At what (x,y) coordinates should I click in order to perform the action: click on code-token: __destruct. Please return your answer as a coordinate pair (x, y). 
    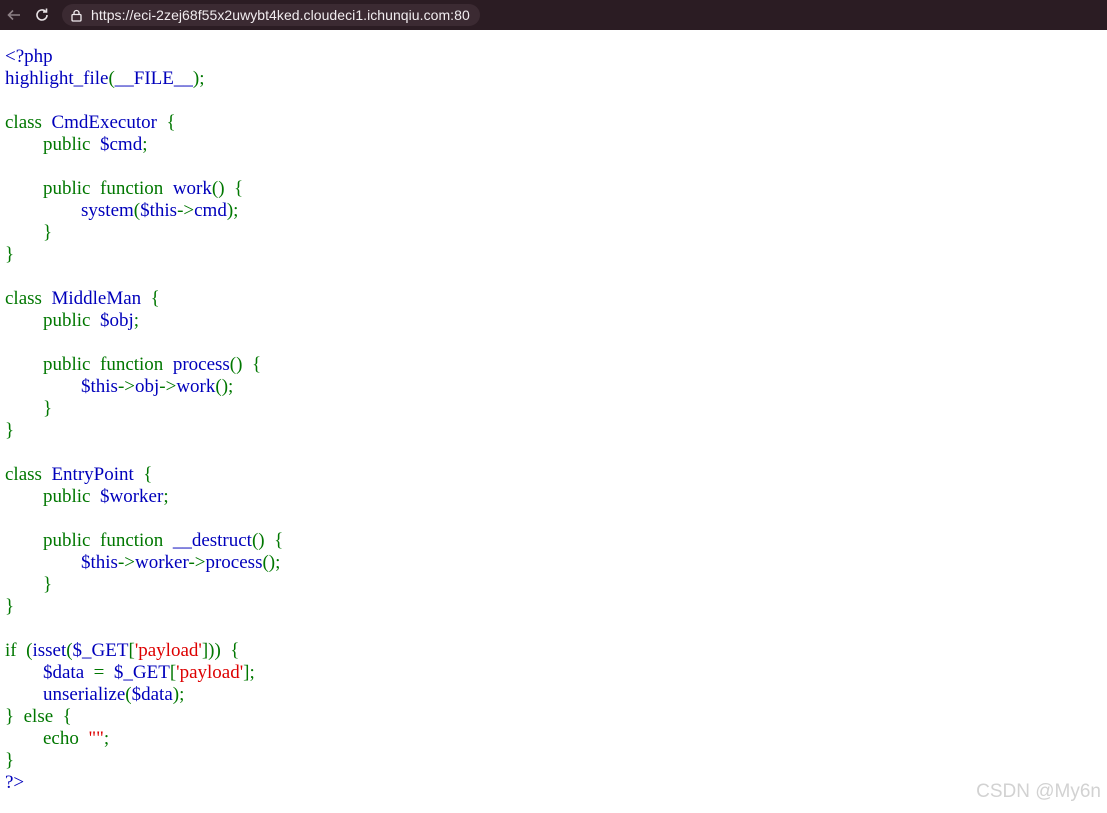
    Looking at the image, I should click on (212, 540).